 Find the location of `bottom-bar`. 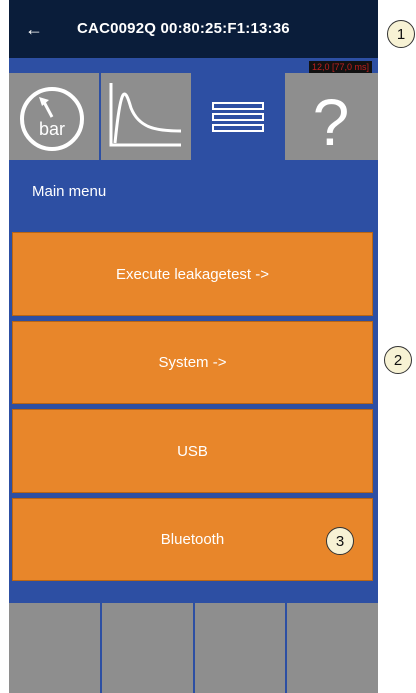

bottom-bar is located at coordinates (193, 648).